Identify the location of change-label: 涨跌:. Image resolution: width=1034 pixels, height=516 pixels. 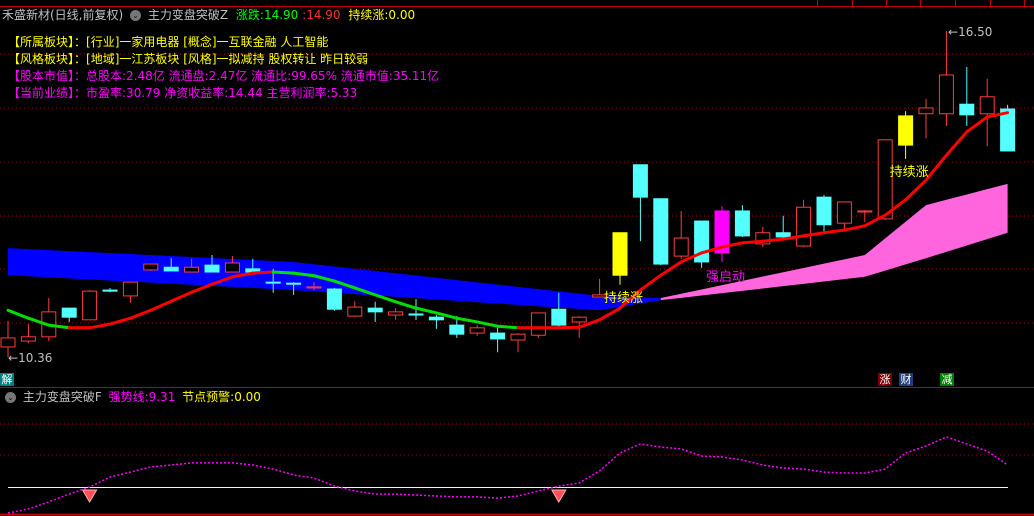
(249, 15).